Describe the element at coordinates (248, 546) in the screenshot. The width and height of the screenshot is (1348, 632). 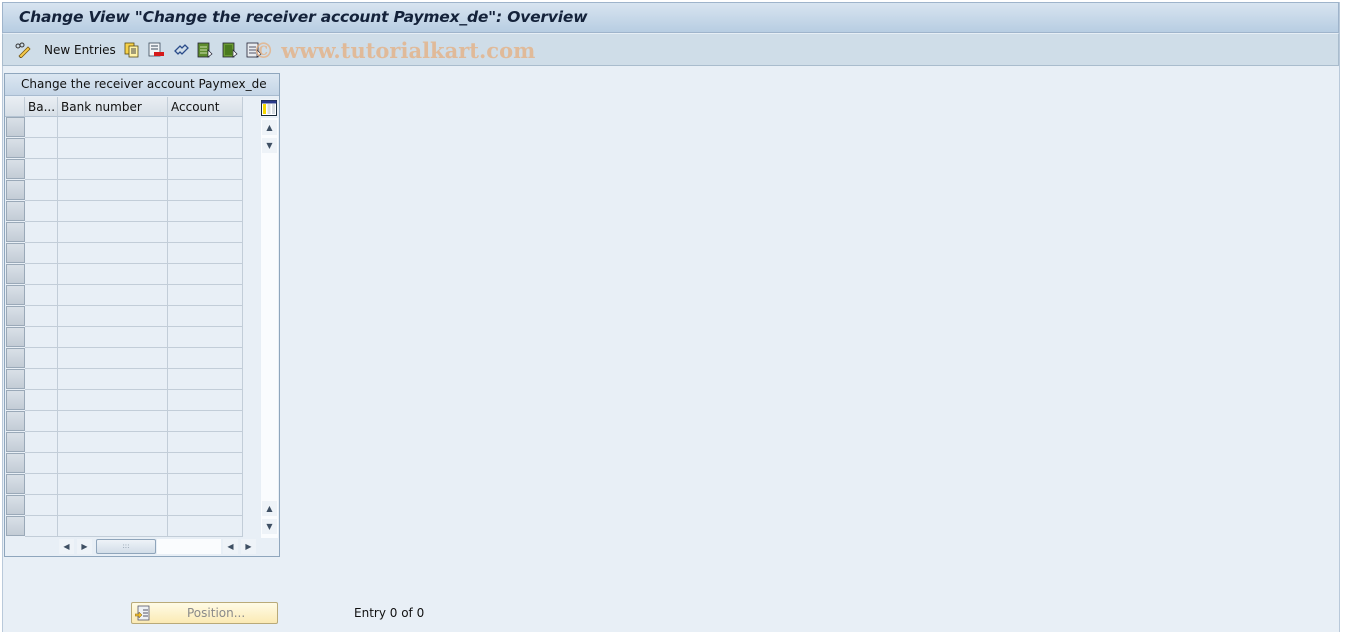
I see `scroll-end-right-button: ▶` at that location.